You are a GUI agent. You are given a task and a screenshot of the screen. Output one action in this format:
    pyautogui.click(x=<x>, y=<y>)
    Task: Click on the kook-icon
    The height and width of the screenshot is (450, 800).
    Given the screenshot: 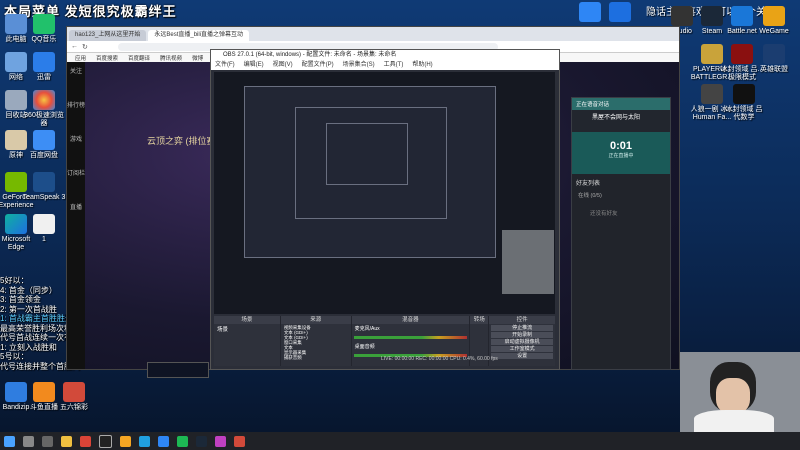 What is the action you would take?
    pyautogui.click(x=163, y=441)
    